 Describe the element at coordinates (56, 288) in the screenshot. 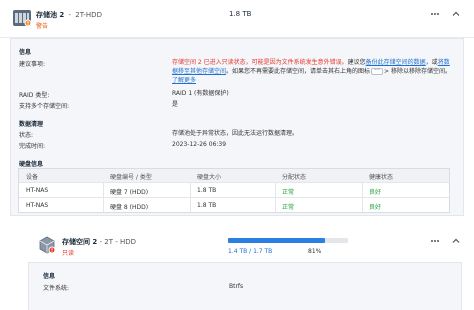

I see `filesystem-label: 文件系统:` at that location.